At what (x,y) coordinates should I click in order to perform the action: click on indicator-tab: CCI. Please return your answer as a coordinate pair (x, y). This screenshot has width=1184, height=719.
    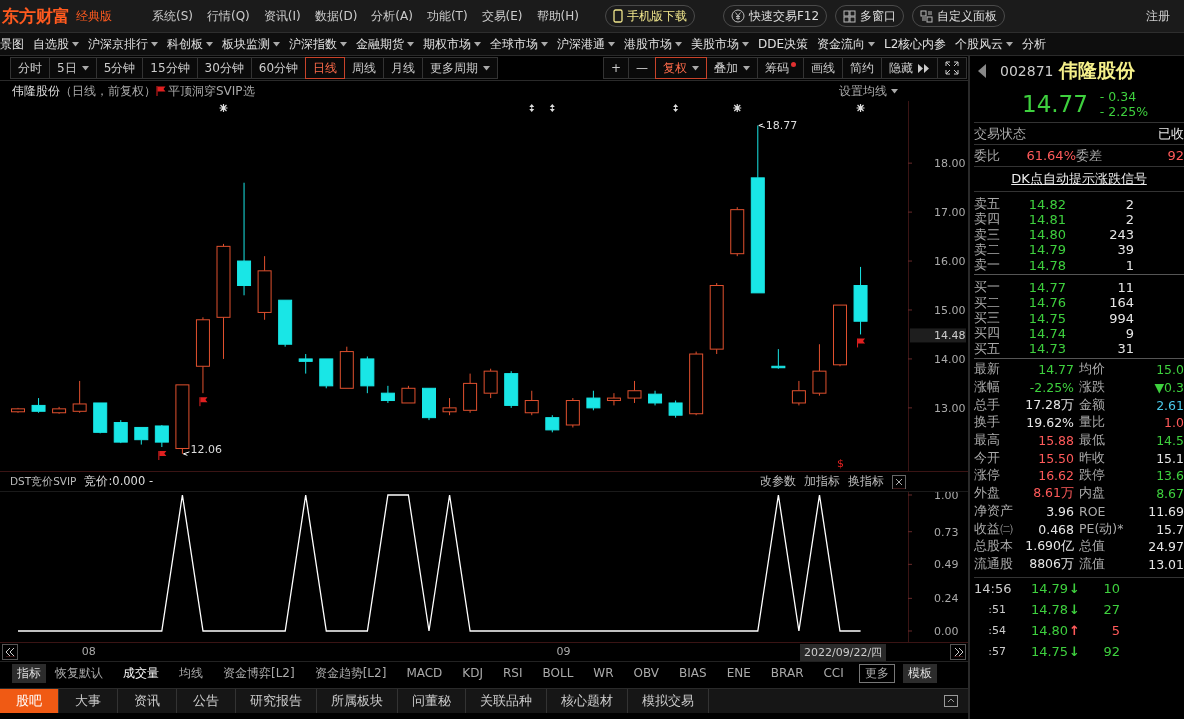
    Looking at the image, I should click on (833, 673).